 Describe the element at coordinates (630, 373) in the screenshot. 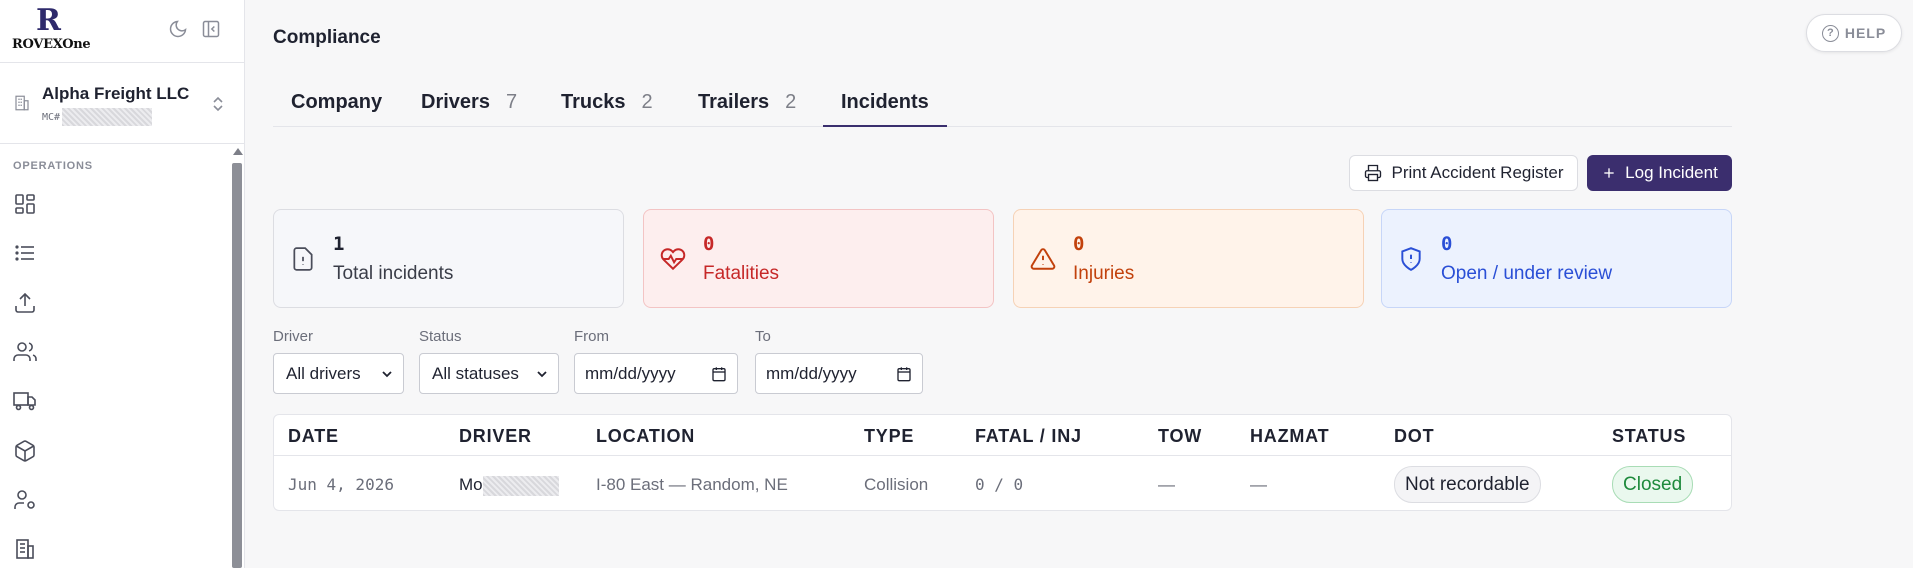

I see `from-date-value: mm/dd/yyyy` at that location.